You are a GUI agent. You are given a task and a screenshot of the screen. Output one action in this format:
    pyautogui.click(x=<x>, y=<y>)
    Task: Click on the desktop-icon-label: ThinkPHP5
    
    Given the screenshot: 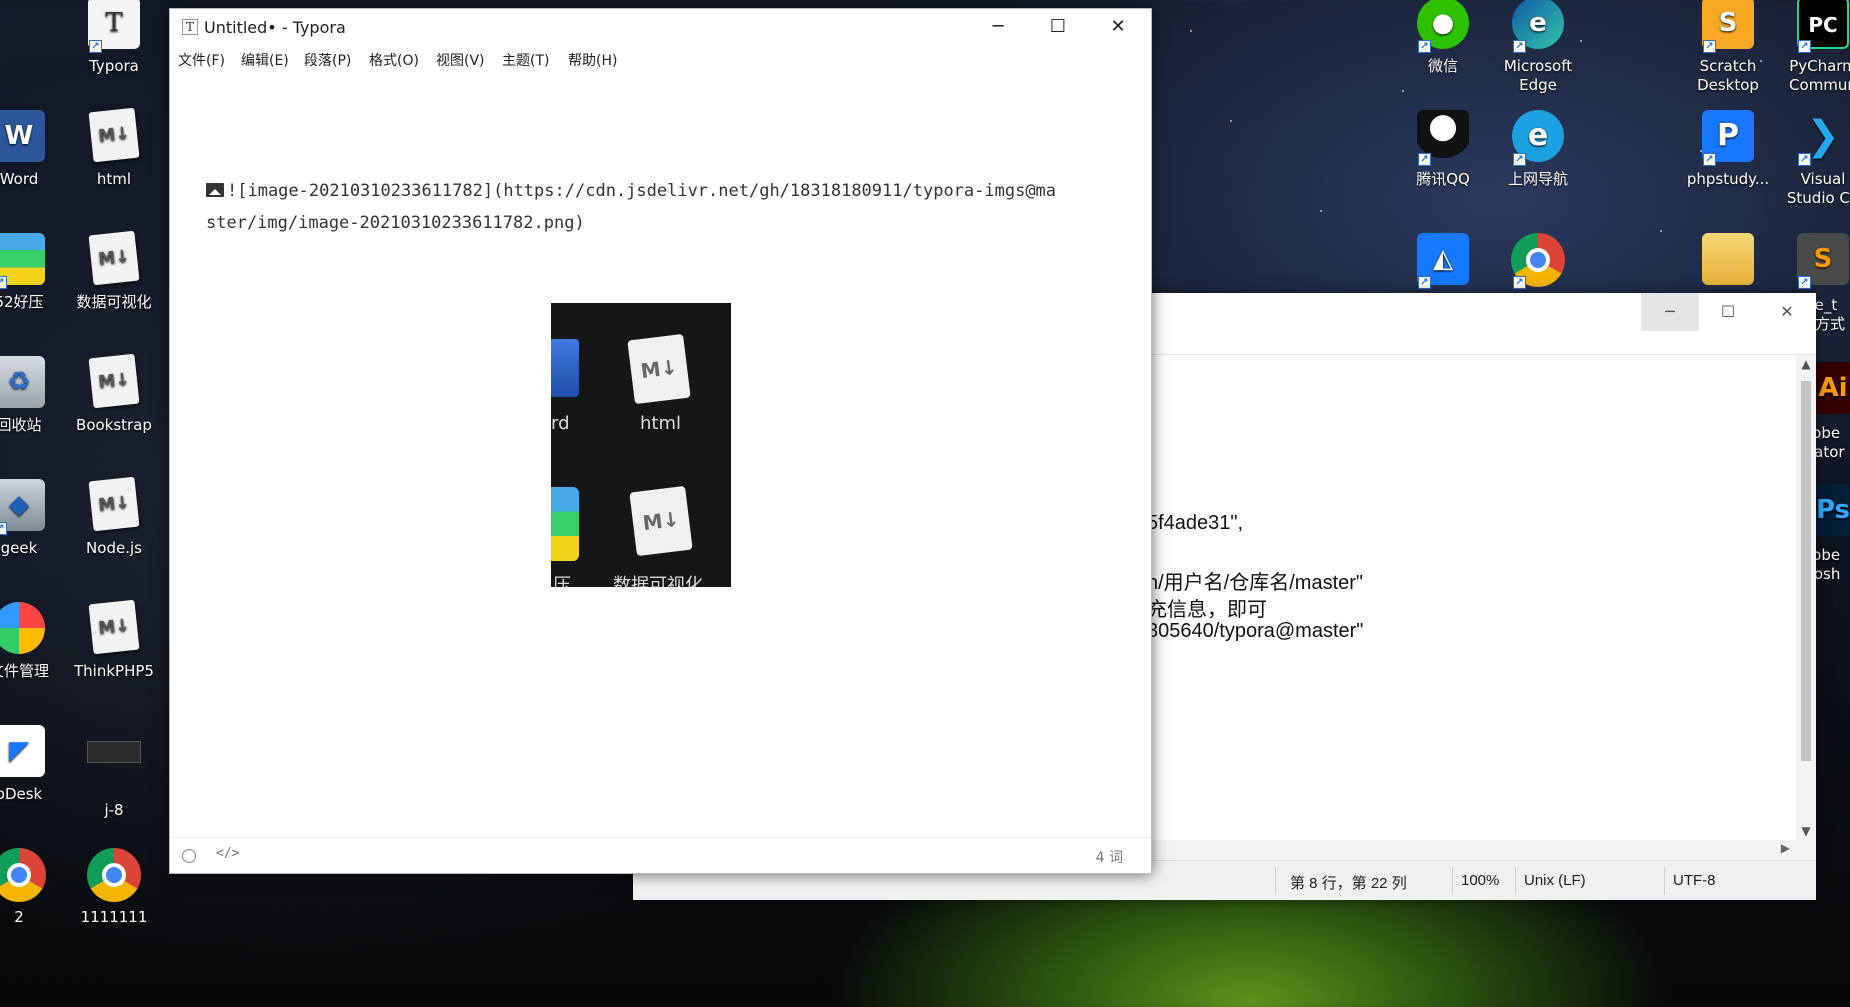 What is the action you would take?
    pyautogui.click(x=114, y=671)
    